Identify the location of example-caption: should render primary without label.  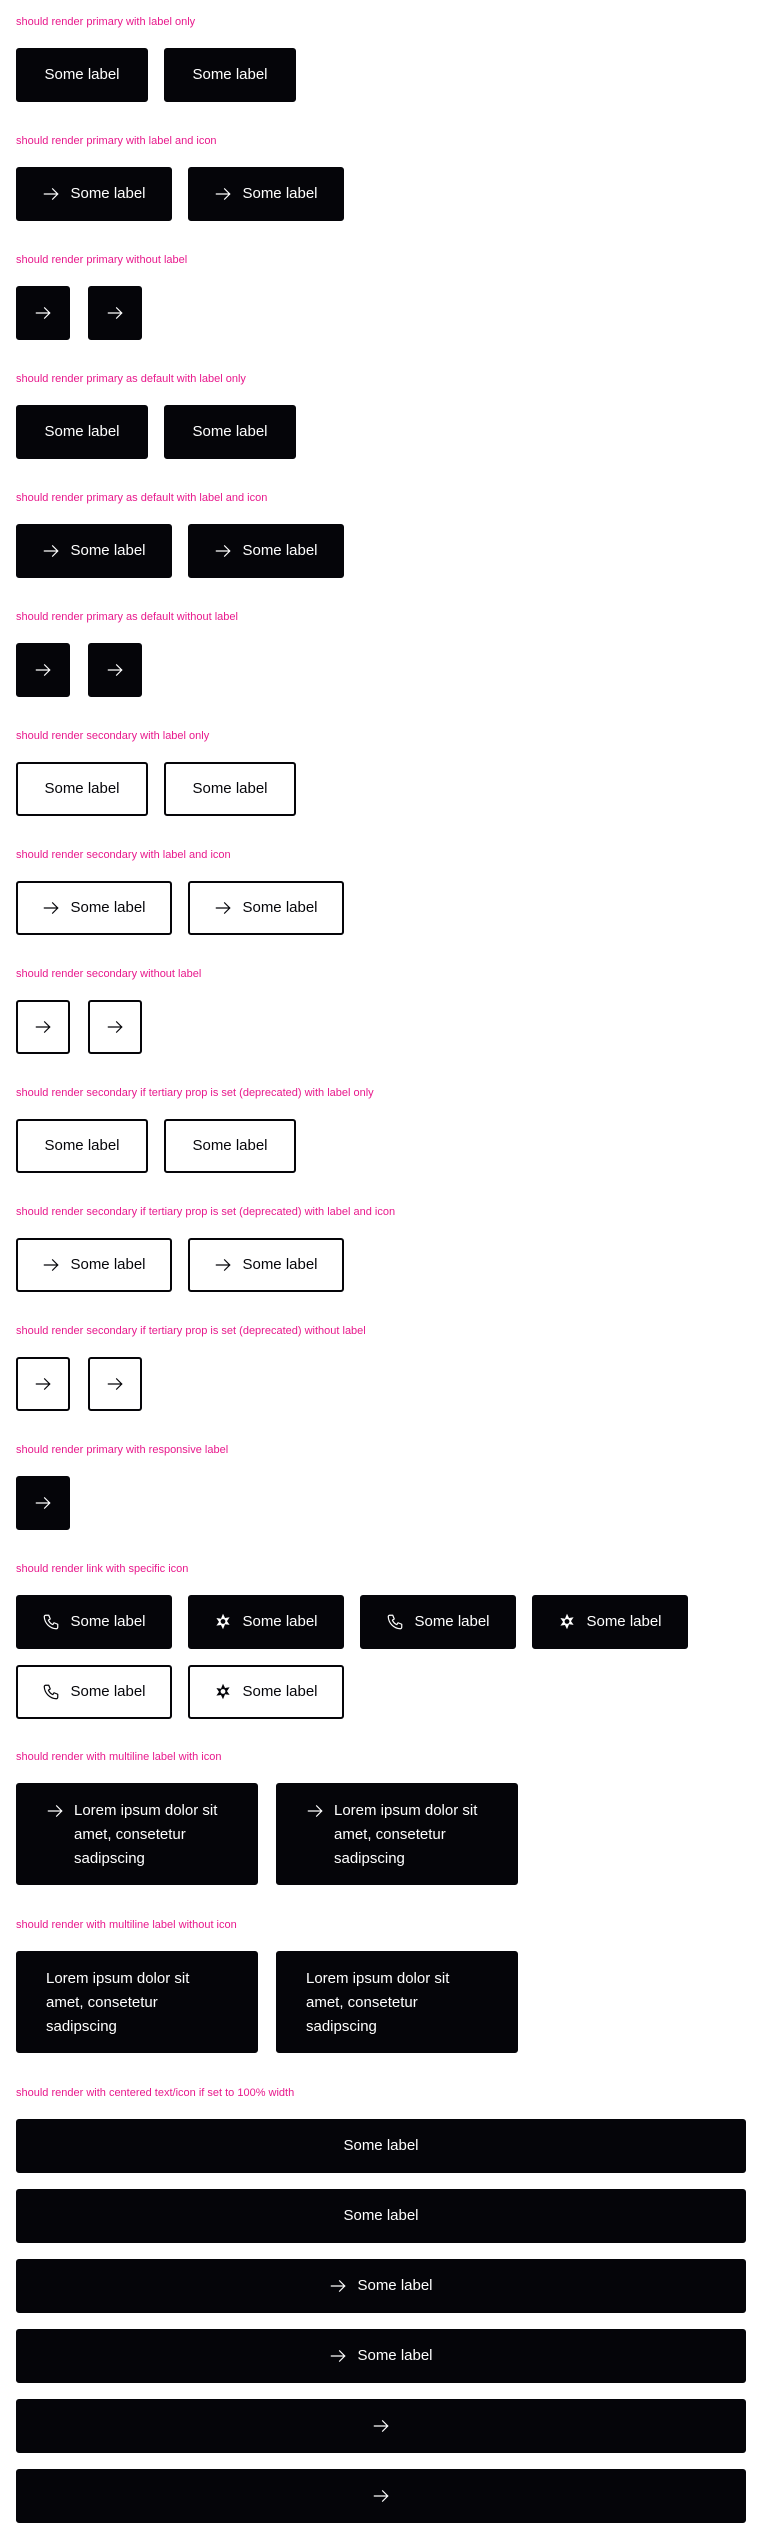
(102, 260).